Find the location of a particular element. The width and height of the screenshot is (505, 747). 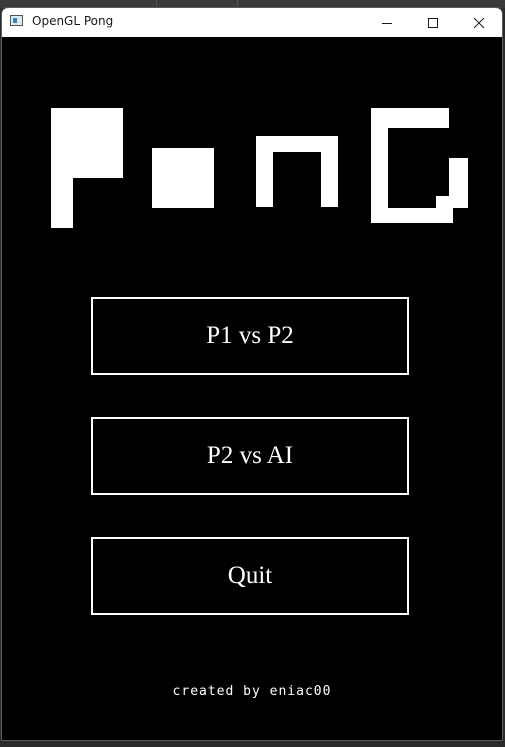

maximize-icon is located at coordinates (433, 22).